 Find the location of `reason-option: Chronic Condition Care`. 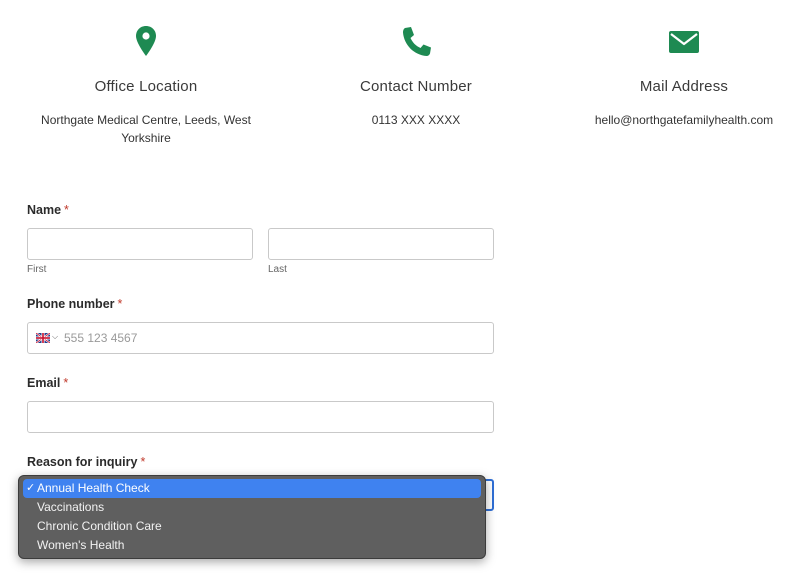

reason-option: Chronic Condition Care is located at coordinates (252, 526).